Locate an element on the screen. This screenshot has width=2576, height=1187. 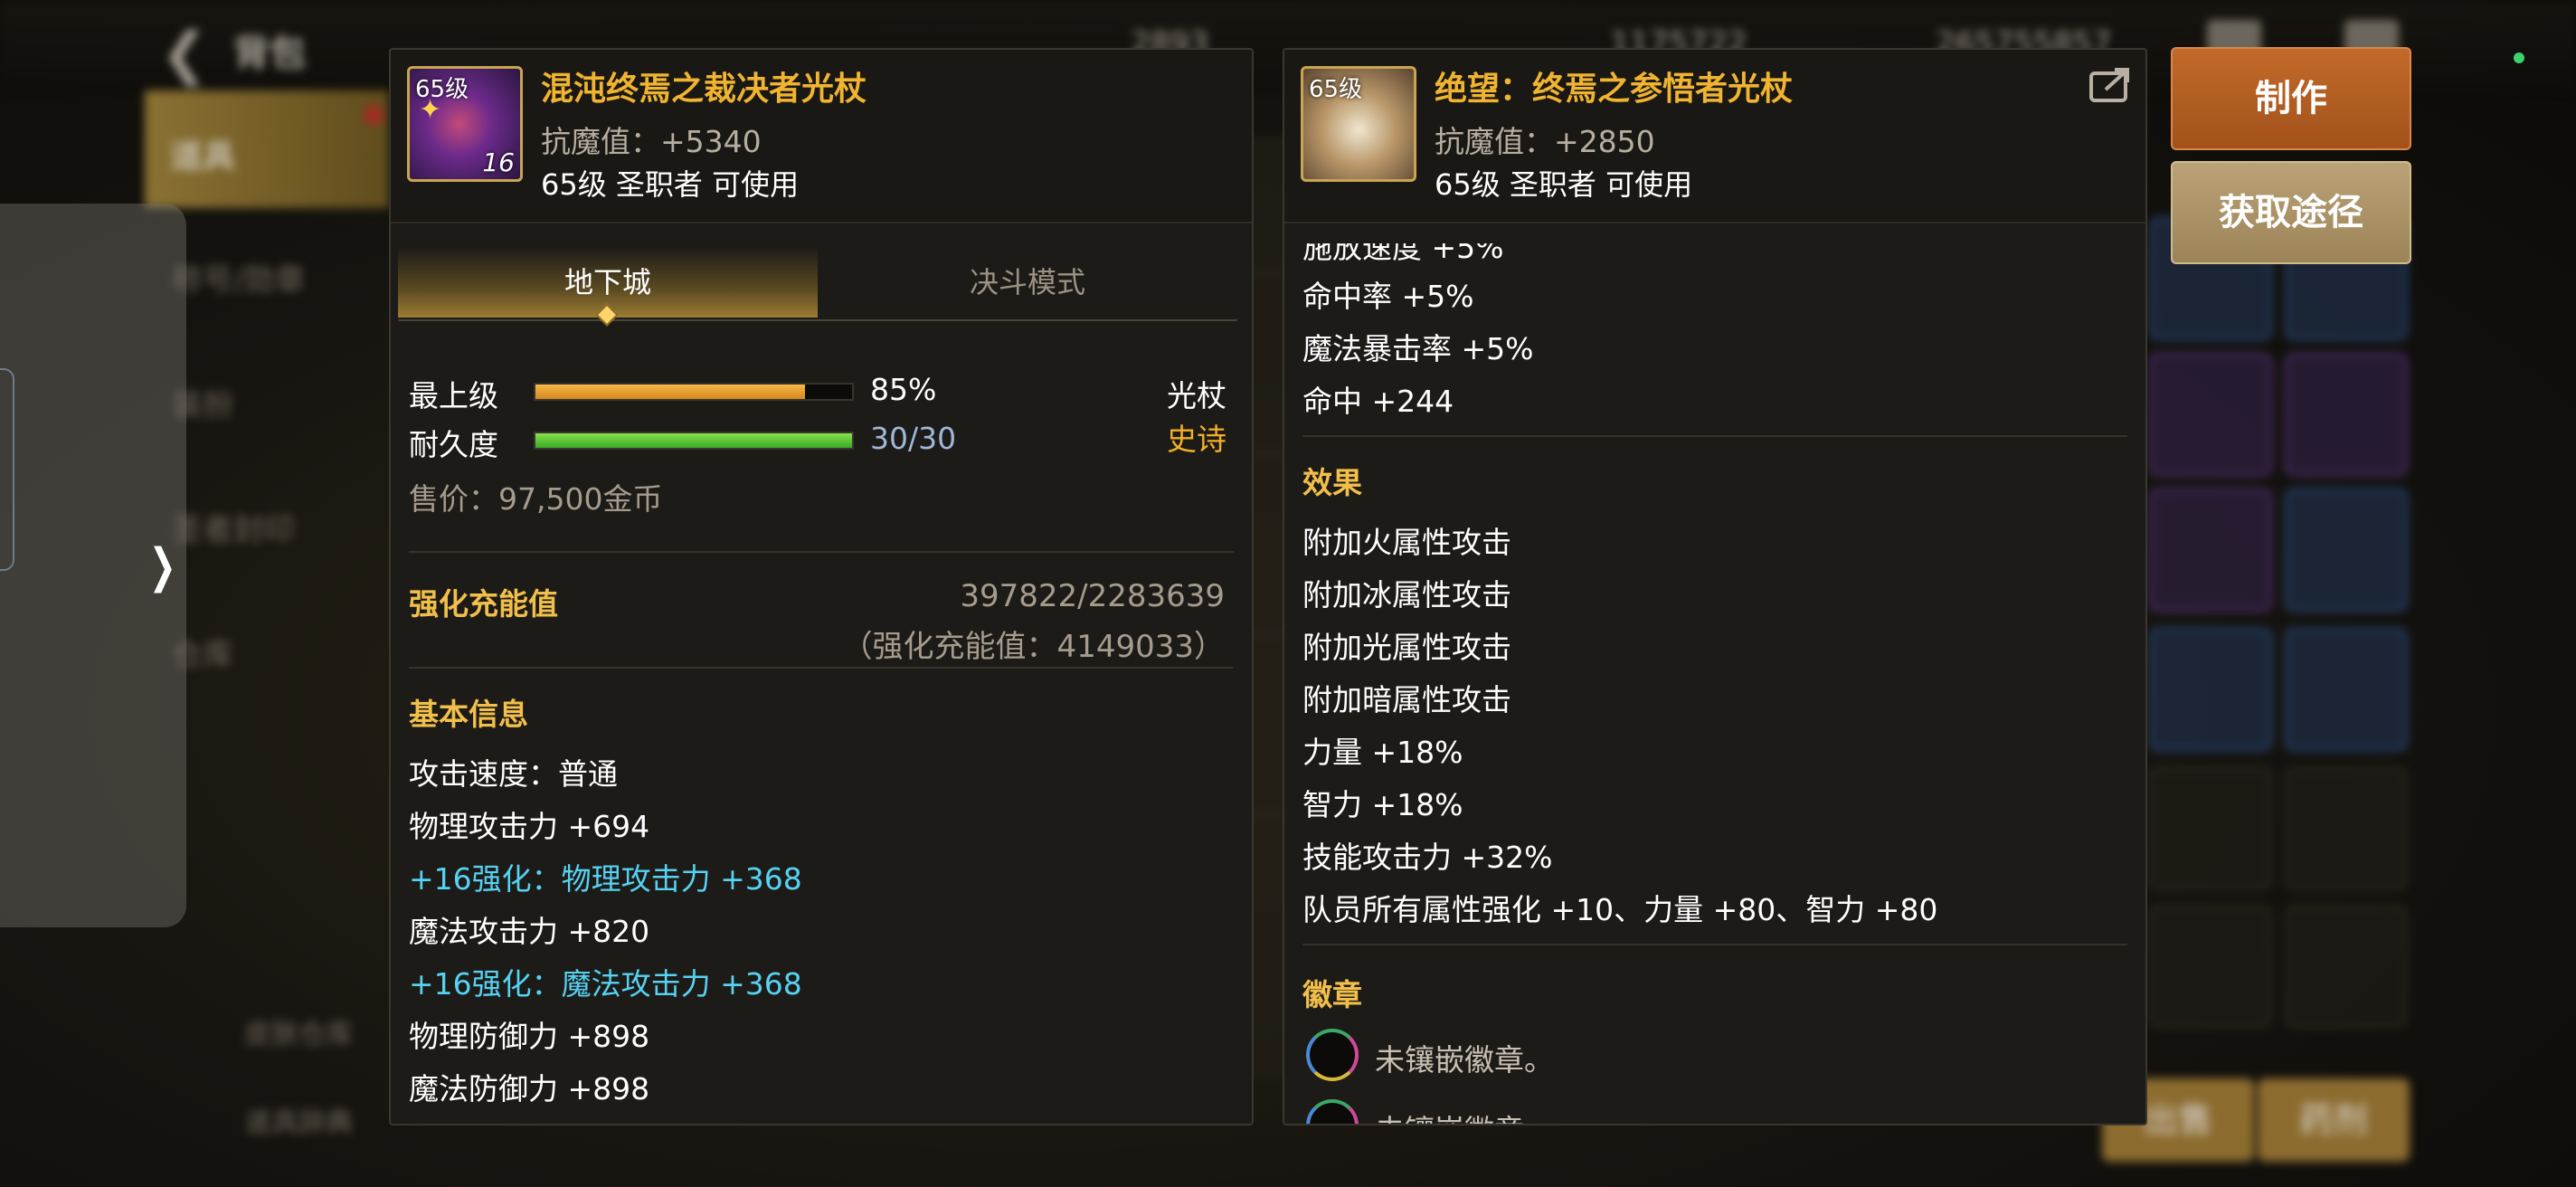
grade-bar-fill is located at coordinates (670, 392).